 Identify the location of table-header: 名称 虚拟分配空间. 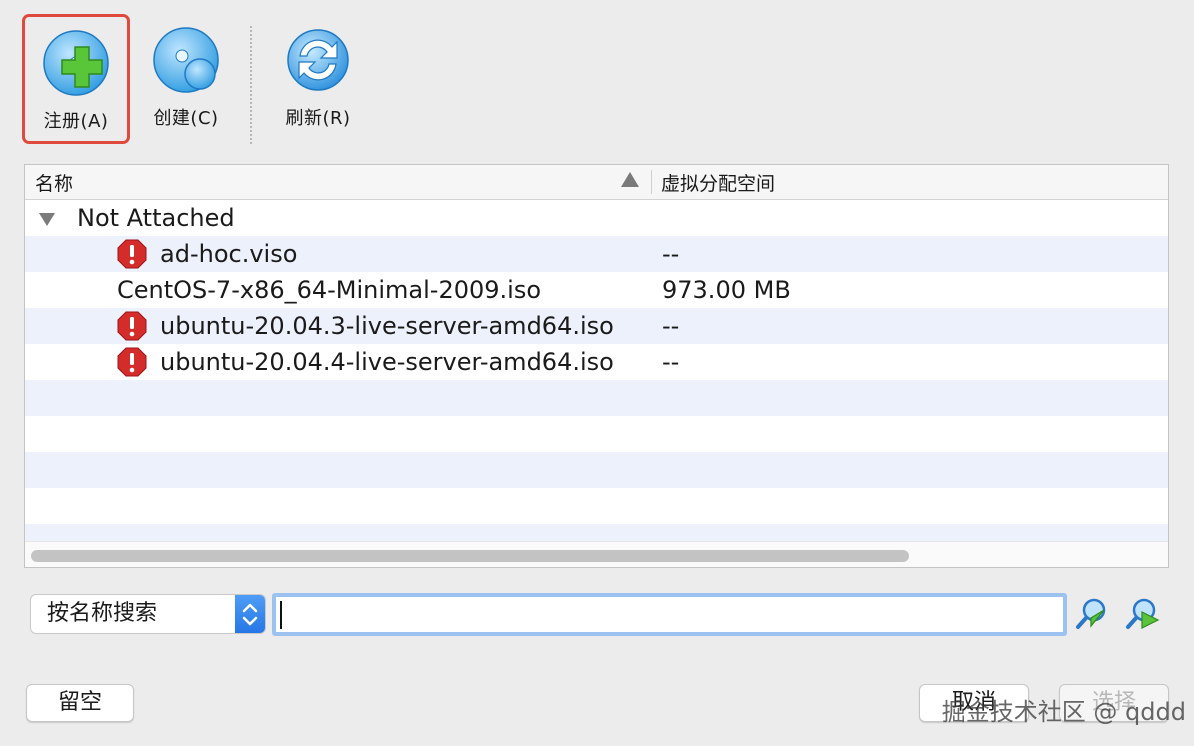
(596, 182).